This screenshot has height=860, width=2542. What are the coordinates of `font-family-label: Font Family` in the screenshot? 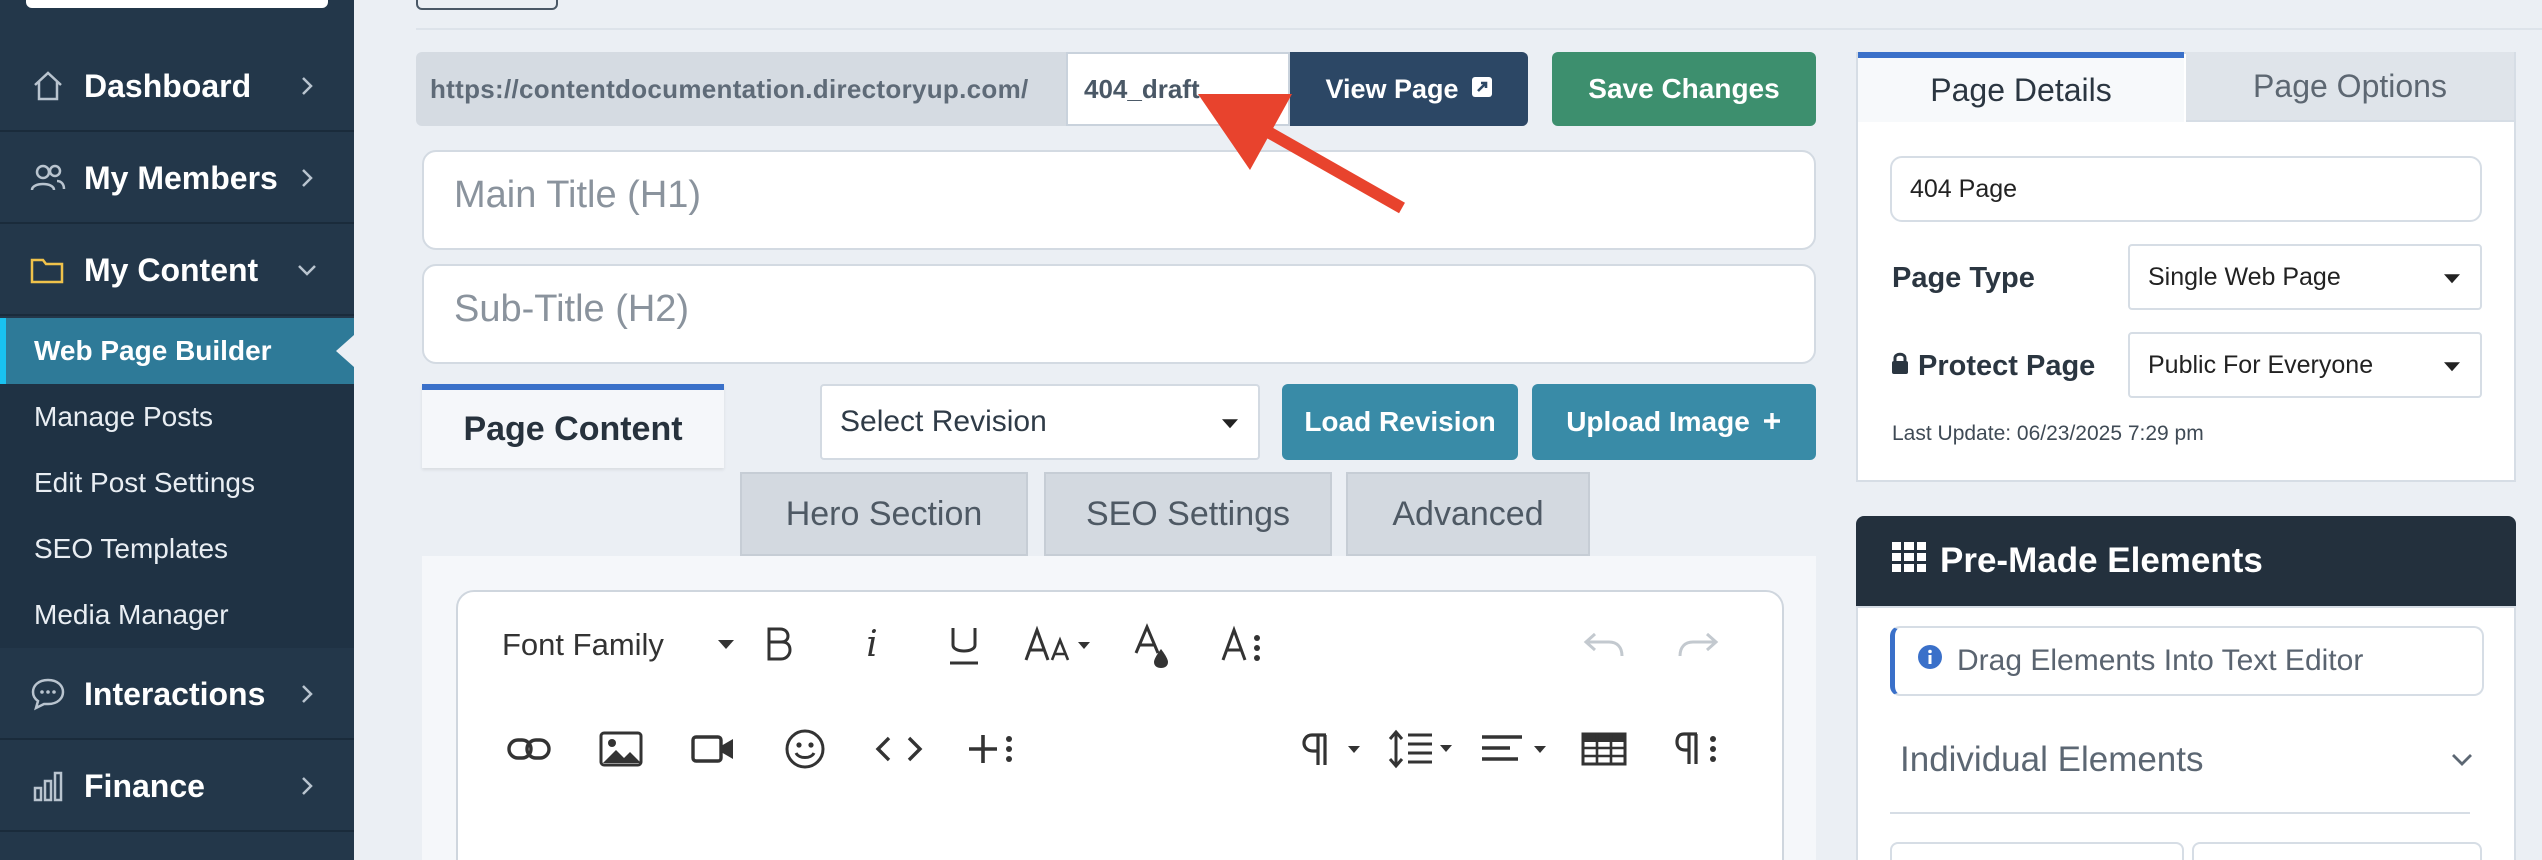 It's located at (583, 644).